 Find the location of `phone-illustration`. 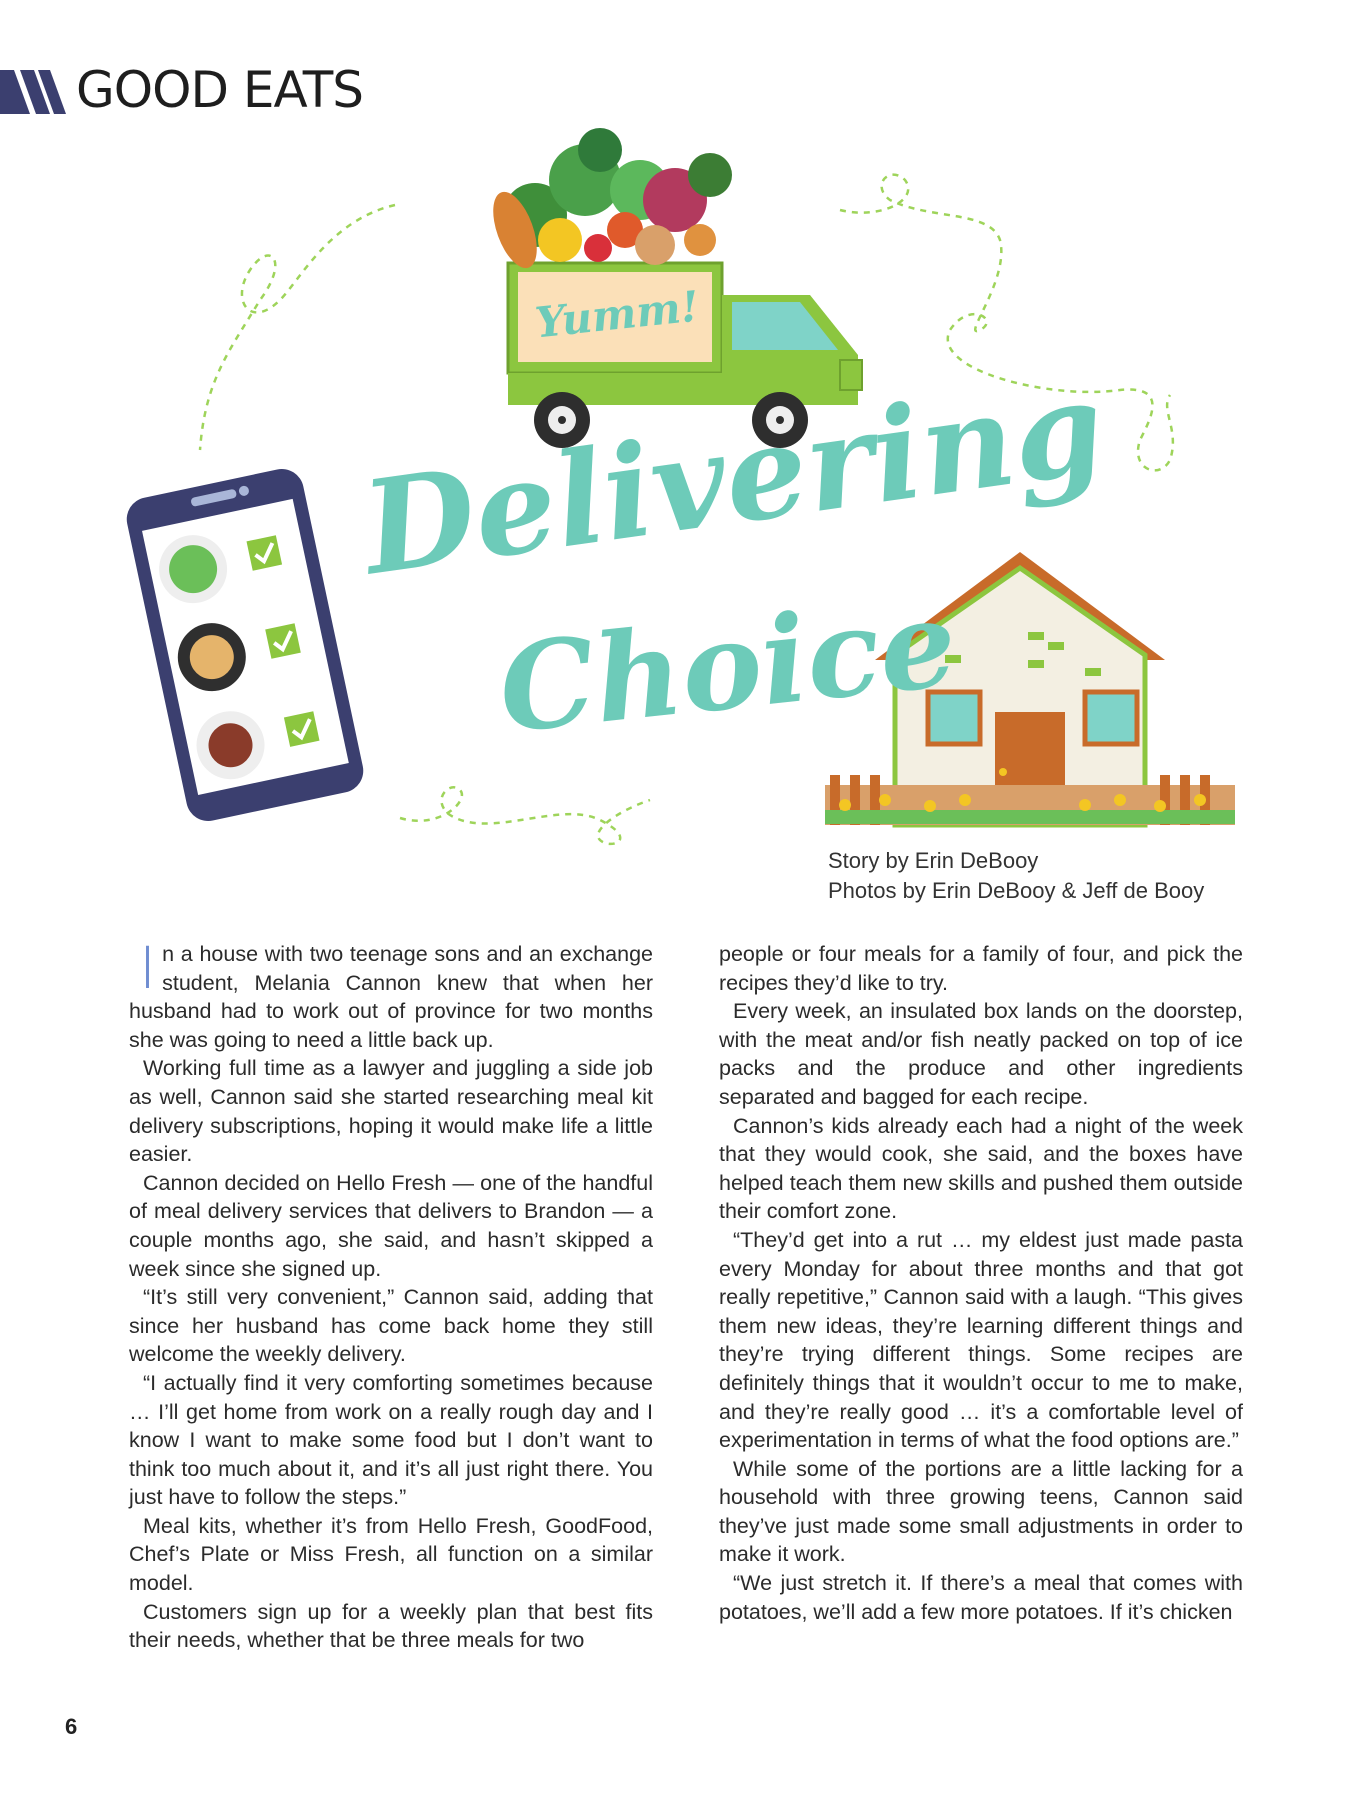

phone-illustration is located at coordinates (245, 645).